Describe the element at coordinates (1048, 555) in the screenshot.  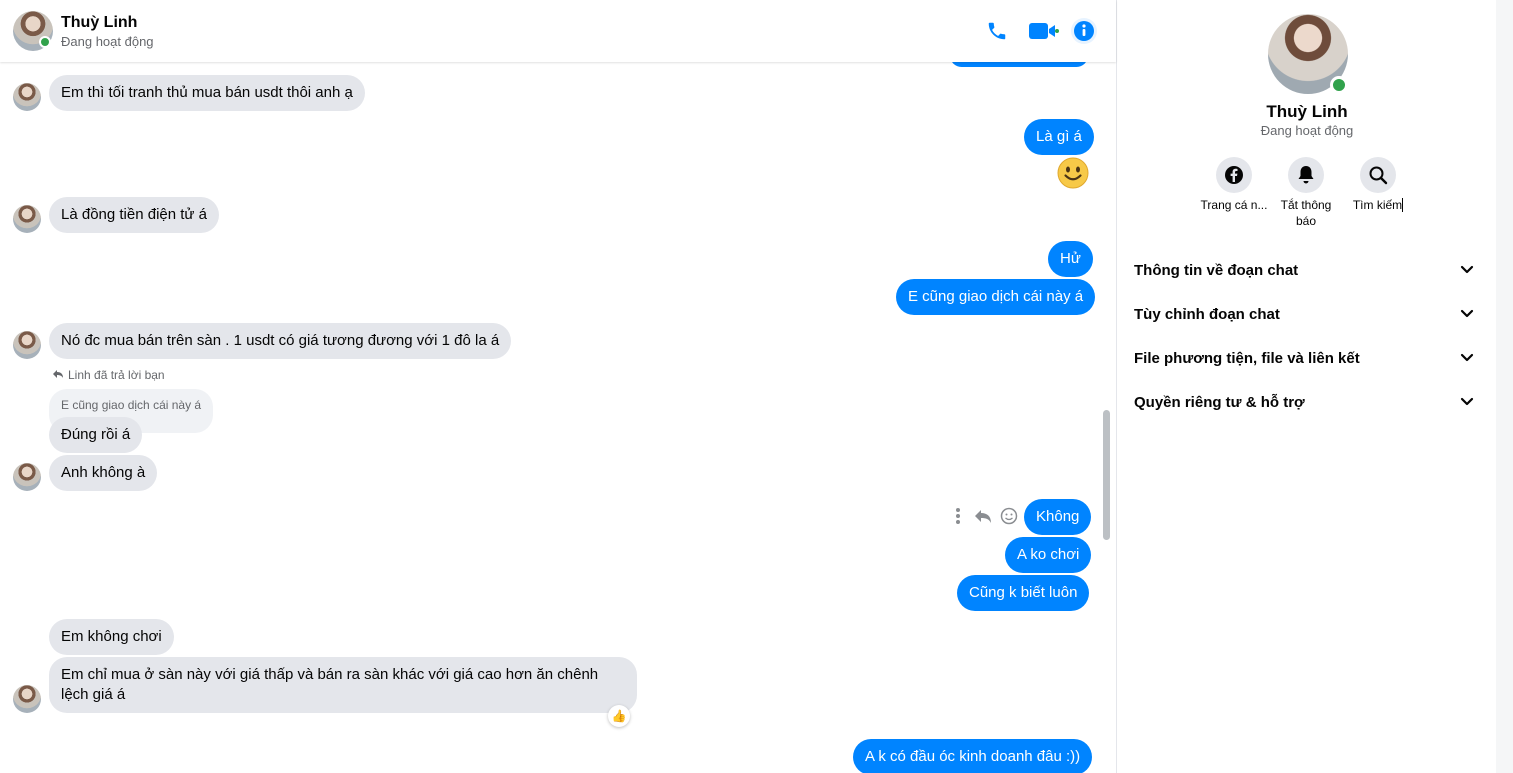
I see `message-outgoing: A ko chơi` at that location.